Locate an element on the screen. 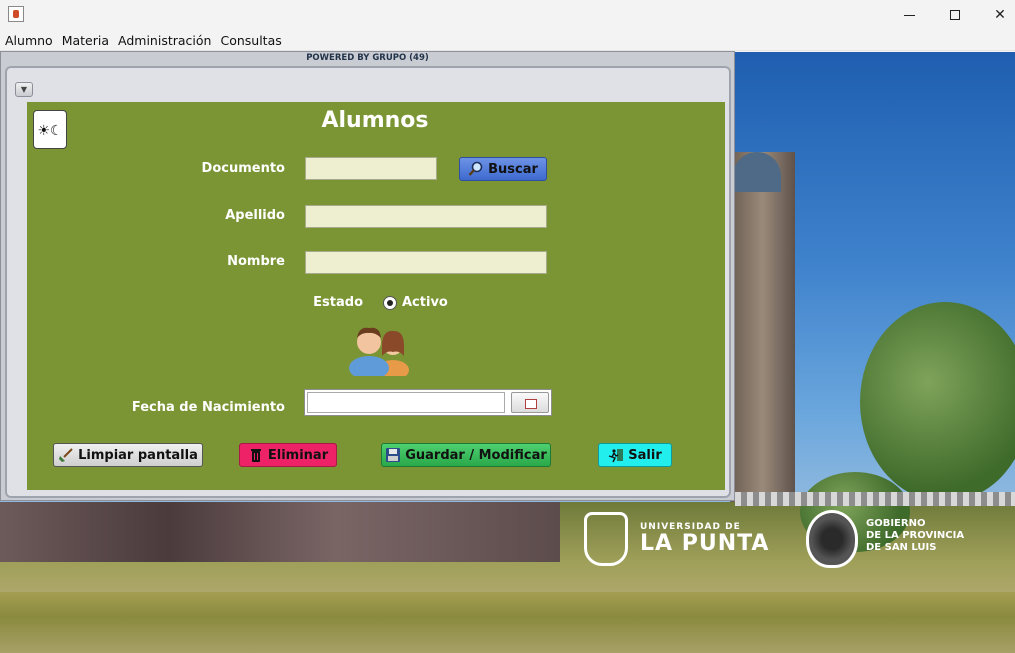 The width and height of the screenshot is (1015, 653). gobierno-logo-text: GOBIERNO DE LA PROVINCIA DE SAN LUIS is located at coordinates (915, 536).